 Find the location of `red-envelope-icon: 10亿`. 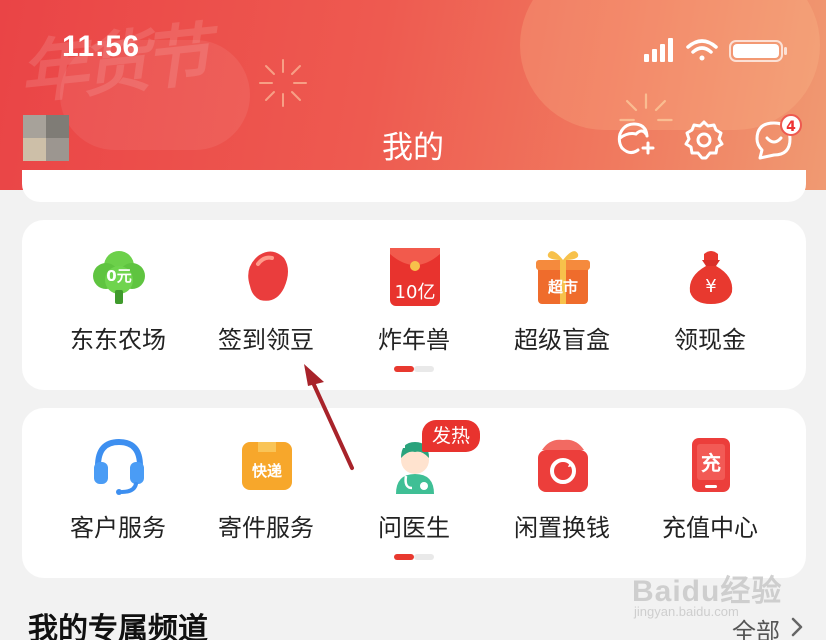

red-envelope-icon: 10亿 is located at coordinates (415, 277).